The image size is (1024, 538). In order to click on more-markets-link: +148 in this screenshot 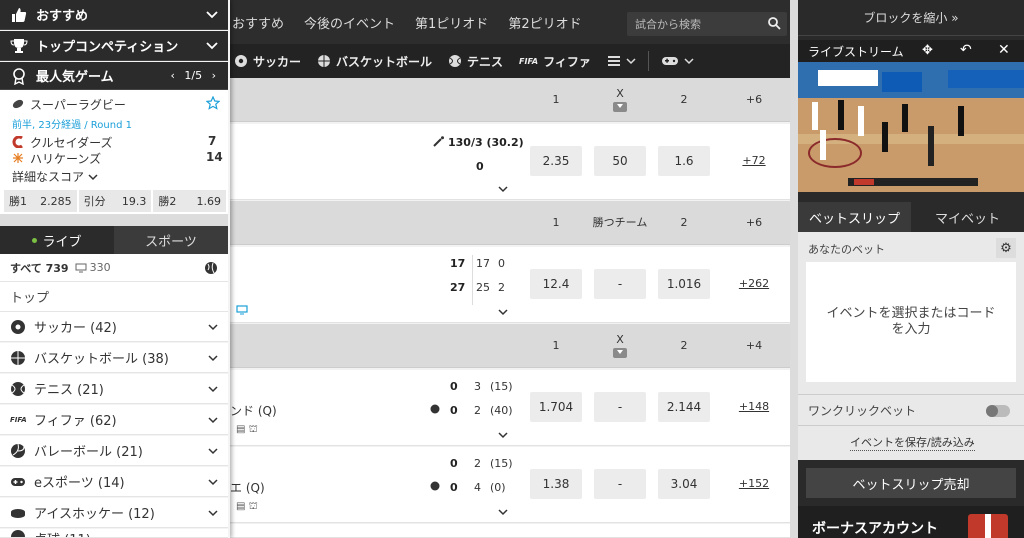, I will do `click(754, 406)`.